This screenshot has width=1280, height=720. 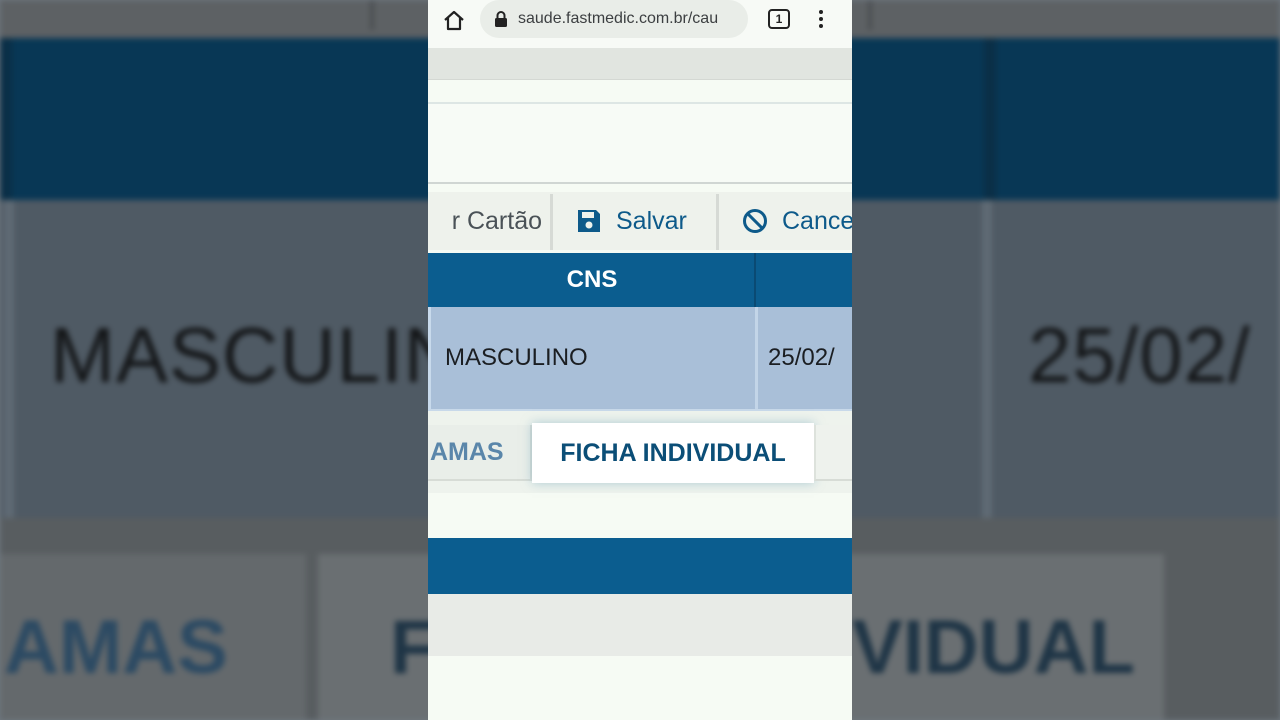 What do you see at coordinates (755, 221) in the screenshot?
I see `block-icon` at bounding box center [755, 221].